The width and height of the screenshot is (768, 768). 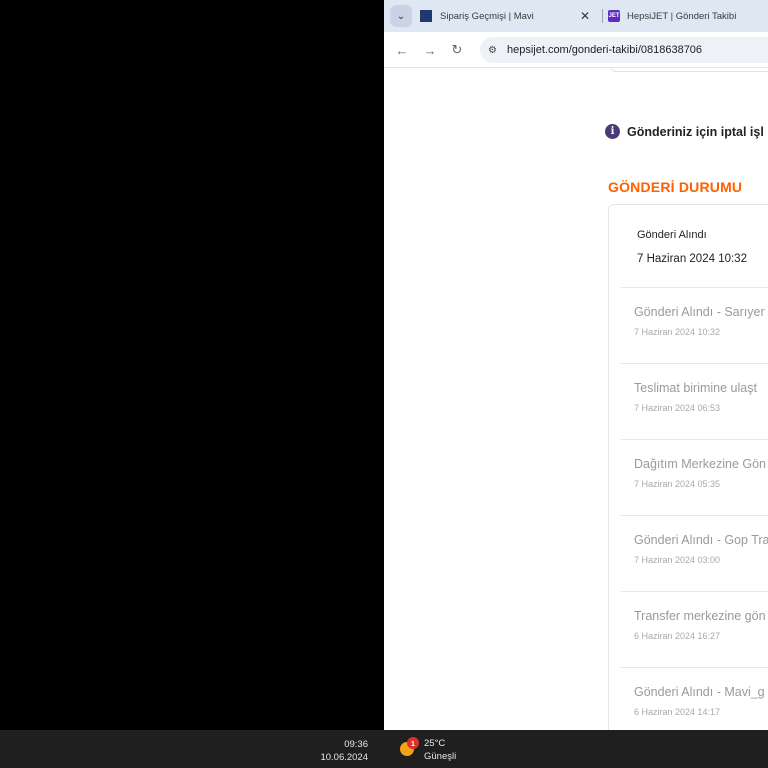 What do you see at coordinates (677, 636) in the screenshot?
I see `event-date: 6 Haziran 2024 16:27` at bounding box center [677, 636].